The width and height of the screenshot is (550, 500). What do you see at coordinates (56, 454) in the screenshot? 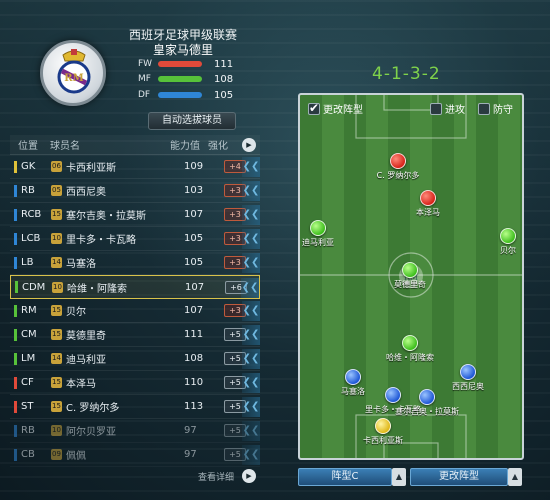
I see `season-badge: 09` at bounding box center [56, 454].